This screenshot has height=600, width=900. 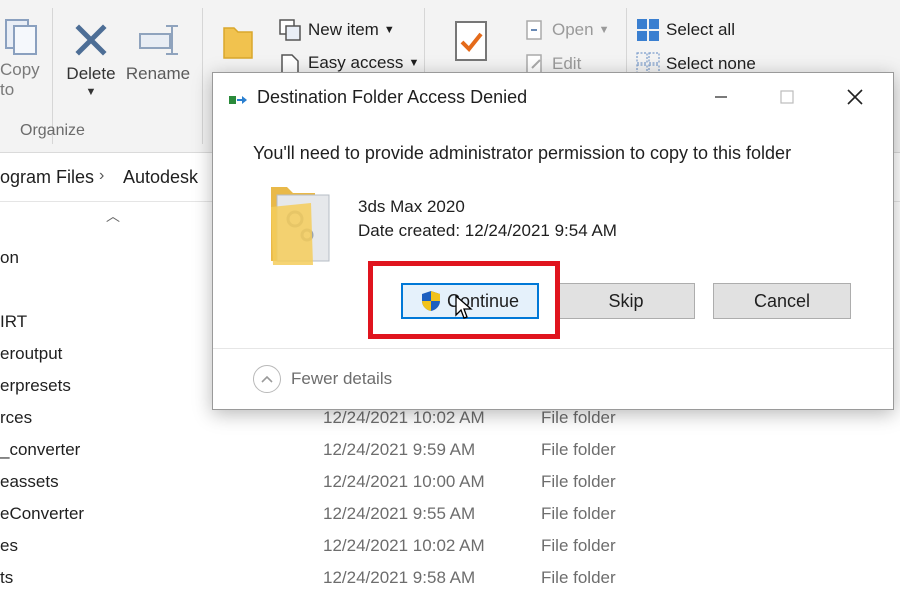 I want to click on cancel-label: Cancel, so click(x=782, y=300).